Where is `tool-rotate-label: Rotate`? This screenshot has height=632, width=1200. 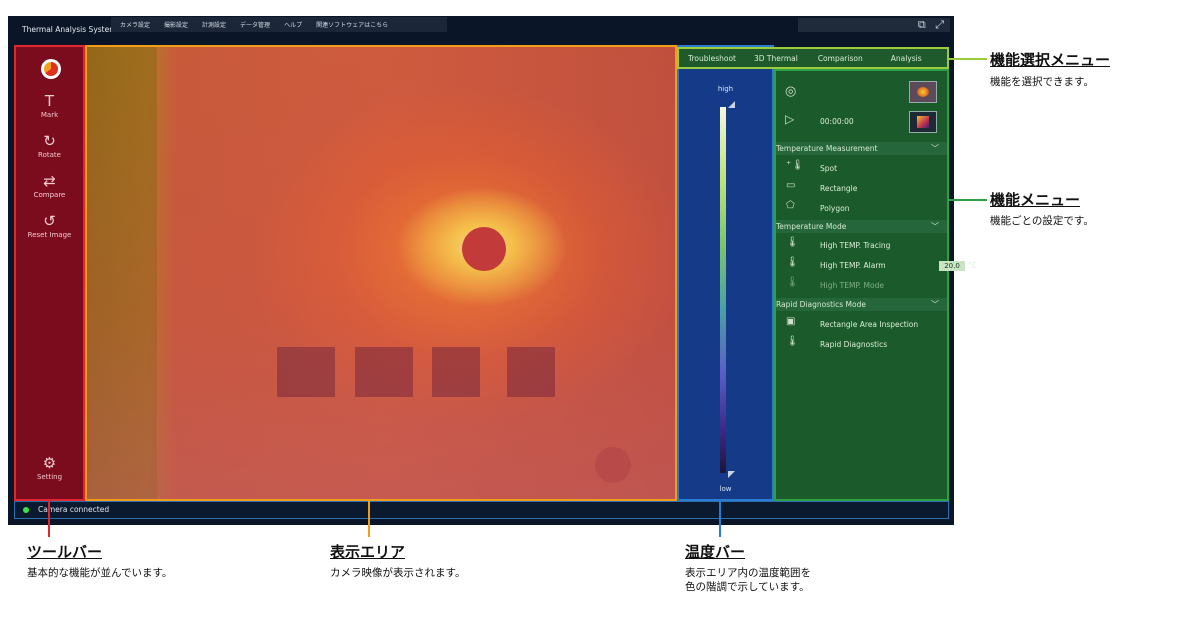 tool-rotate-label: Rotate is located at coordinates (49, 155).